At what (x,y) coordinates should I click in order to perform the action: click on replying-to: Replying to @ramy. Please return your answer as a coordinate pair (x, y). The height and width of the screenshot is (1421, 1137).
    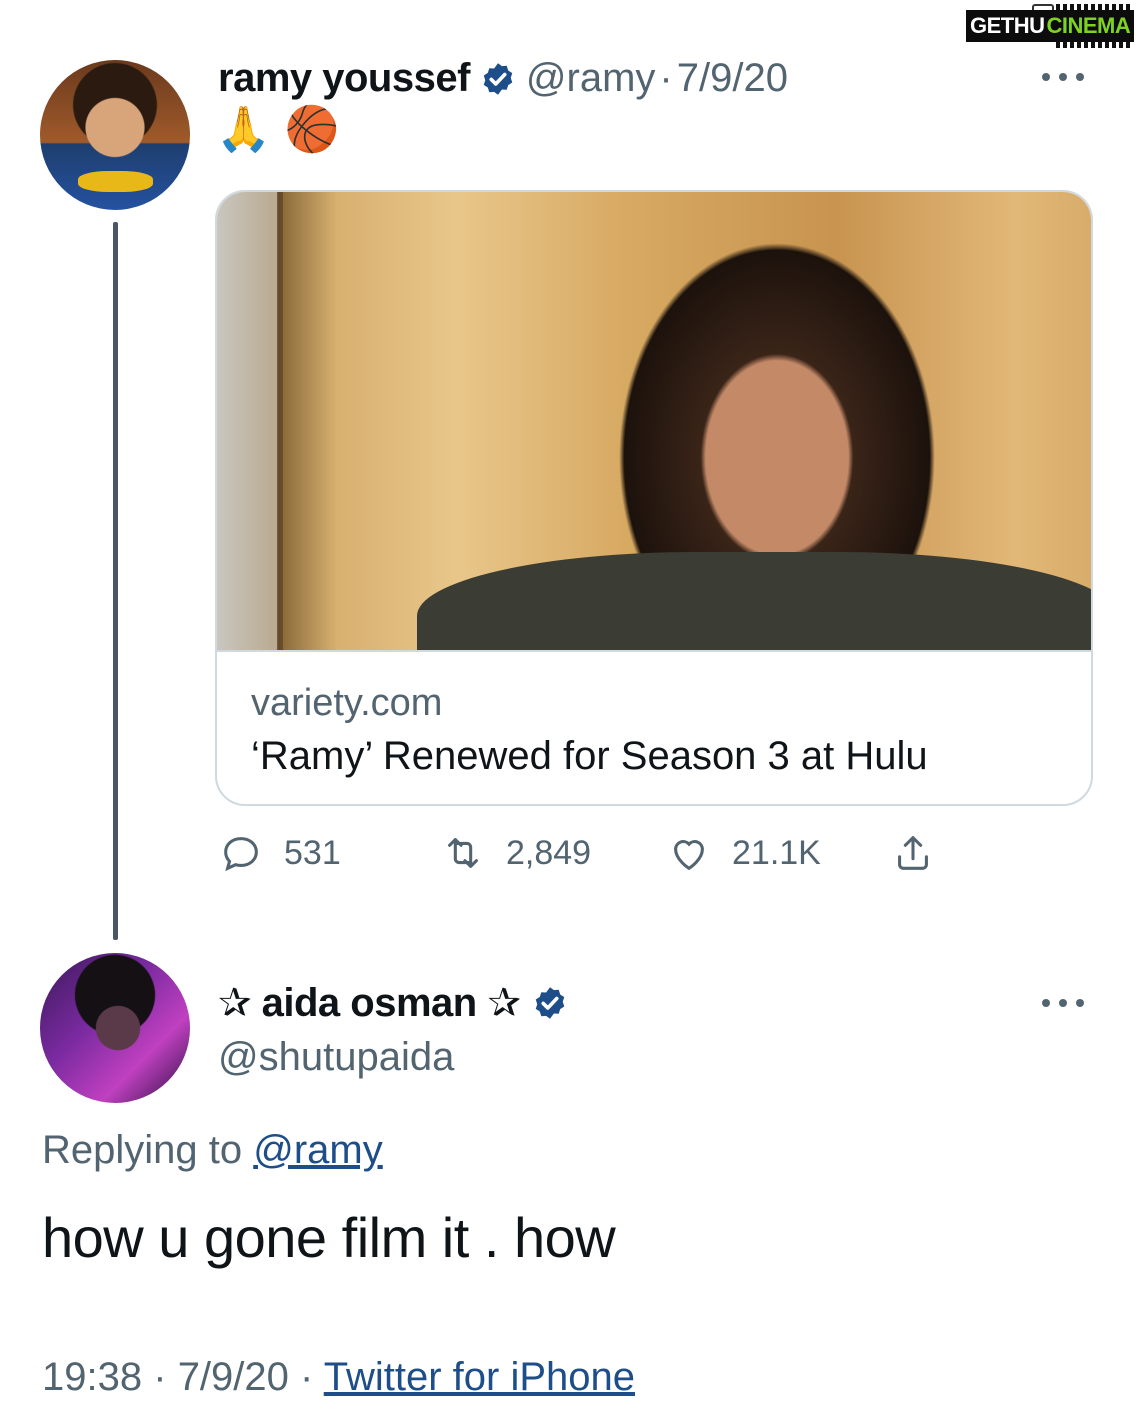
    Looking at the image, I should click on (212, 1150).